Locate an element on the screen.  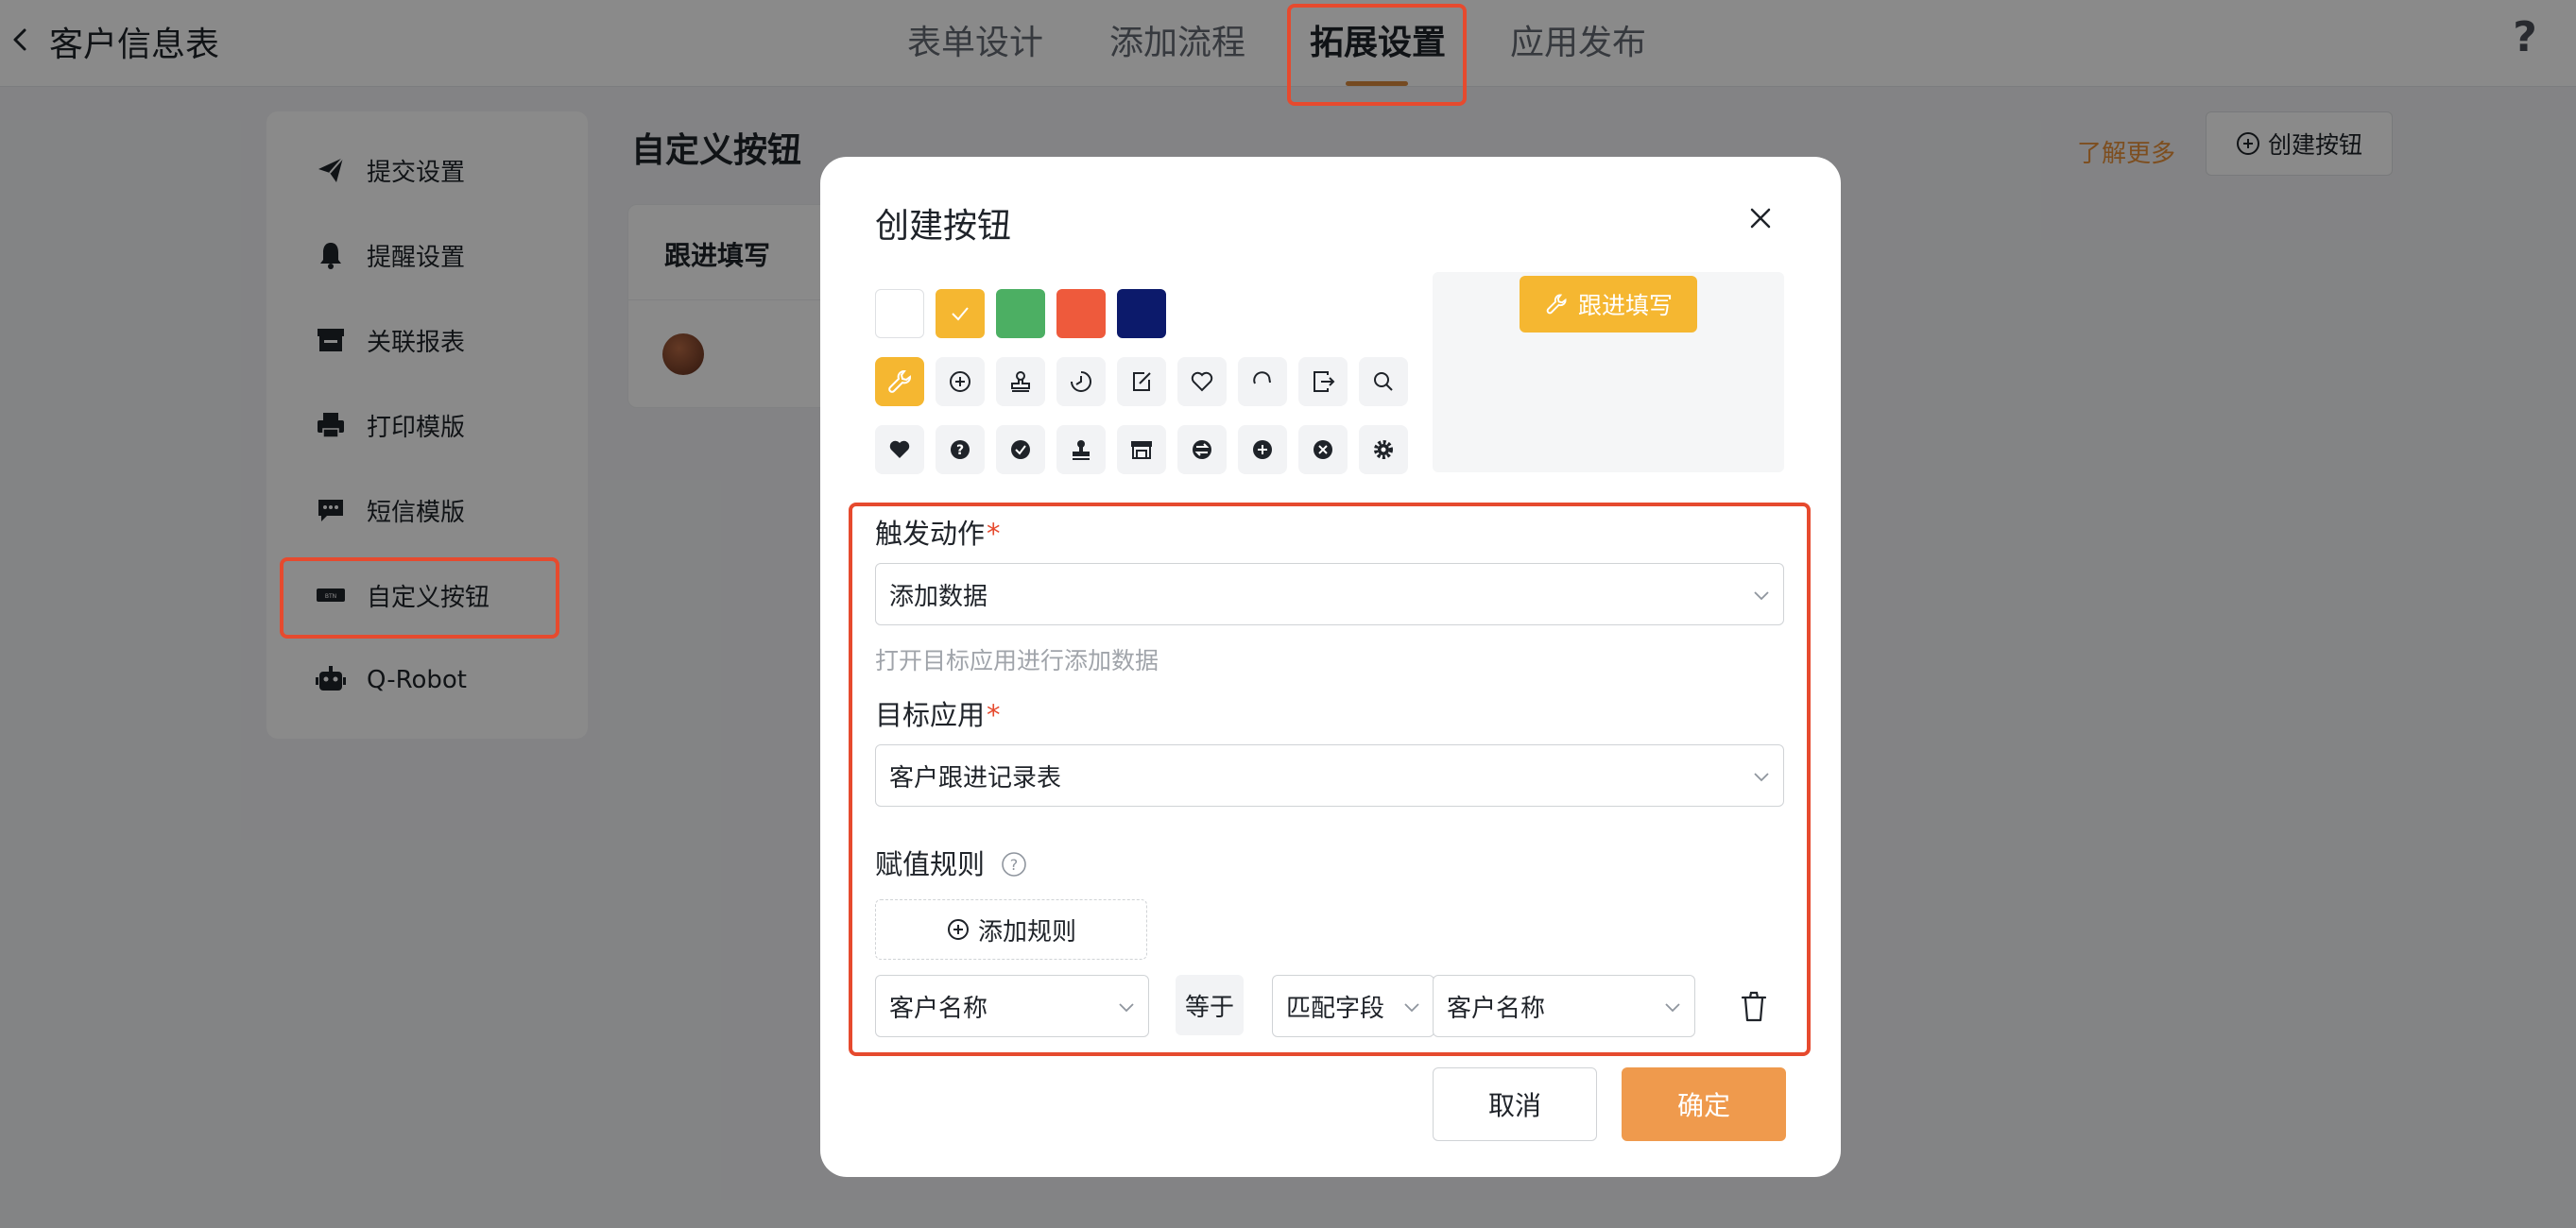
icon-option-check is located at coordinates (1020, 449).